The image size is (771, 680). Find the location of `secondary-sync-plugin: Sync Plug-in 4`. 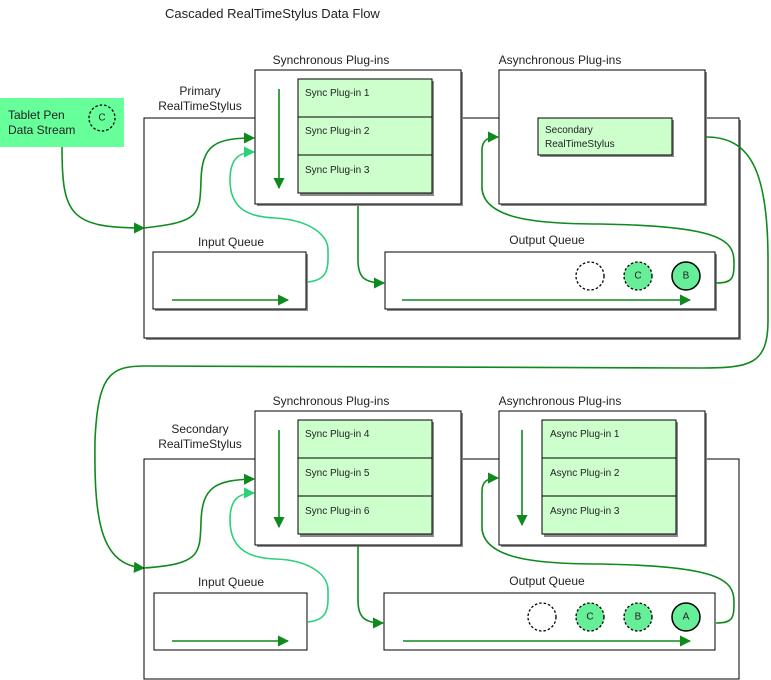

secondary-sync-plugin: Sync Plug-in 4 is located at coordinates (365, 439).